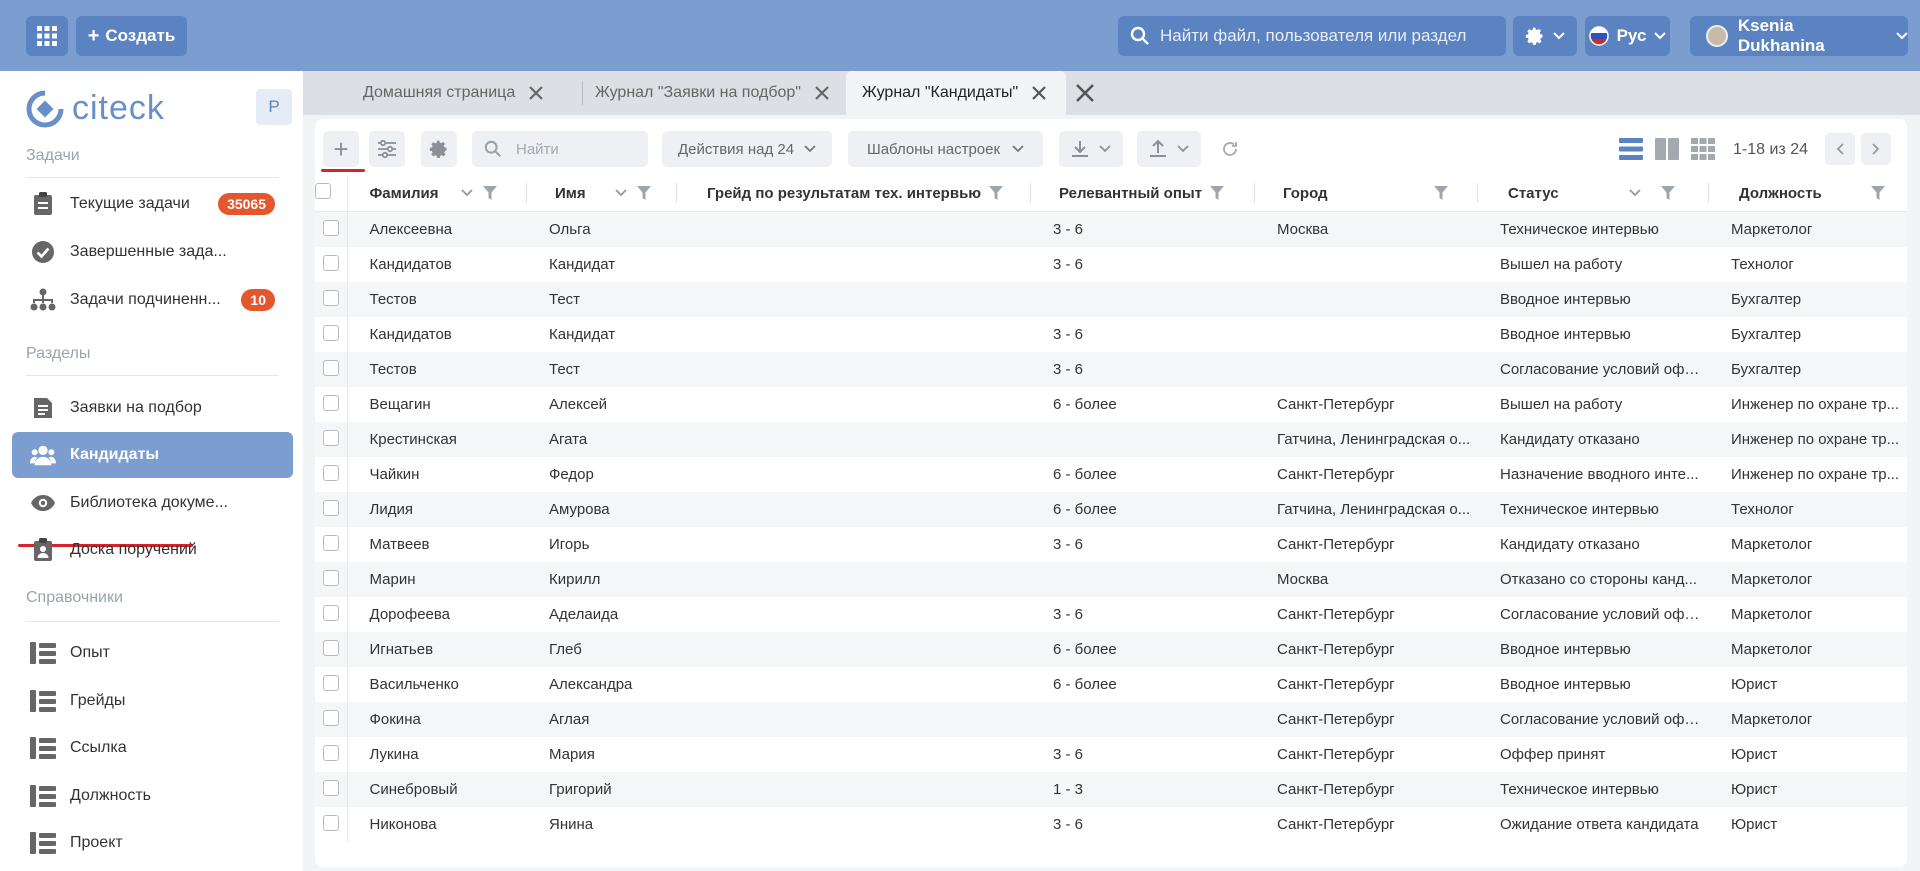  What do you see at coordinates (602, 193) in the screenshot?
I see `column-header-firstname: Имя` at bounding box center [602, 193].